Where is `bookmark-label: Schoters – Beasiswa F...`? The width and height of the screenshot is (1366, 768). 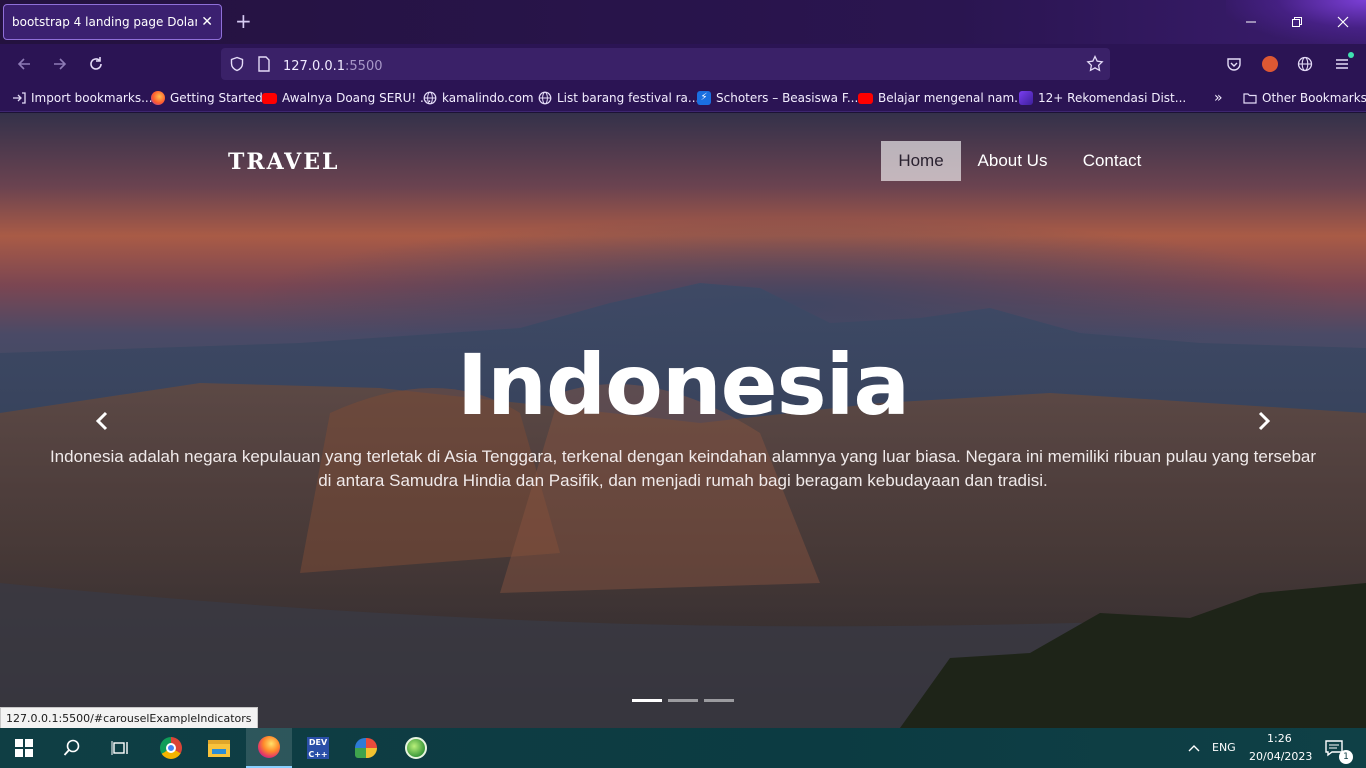 bookmark-label: Schoters – Beasiswa F... is located at coordinates (787, 98).